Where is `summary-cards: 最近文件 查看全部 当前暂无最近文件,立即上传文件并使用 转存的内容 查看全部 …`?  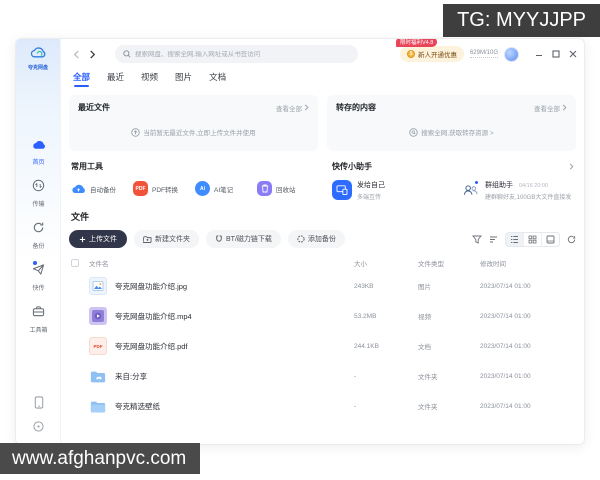 summary-cards: 最近文件 查看全部 当前暂无最近文件,立即上传文件并使用 转存的内容 查看全部 … is located at coordinates (322, 123).